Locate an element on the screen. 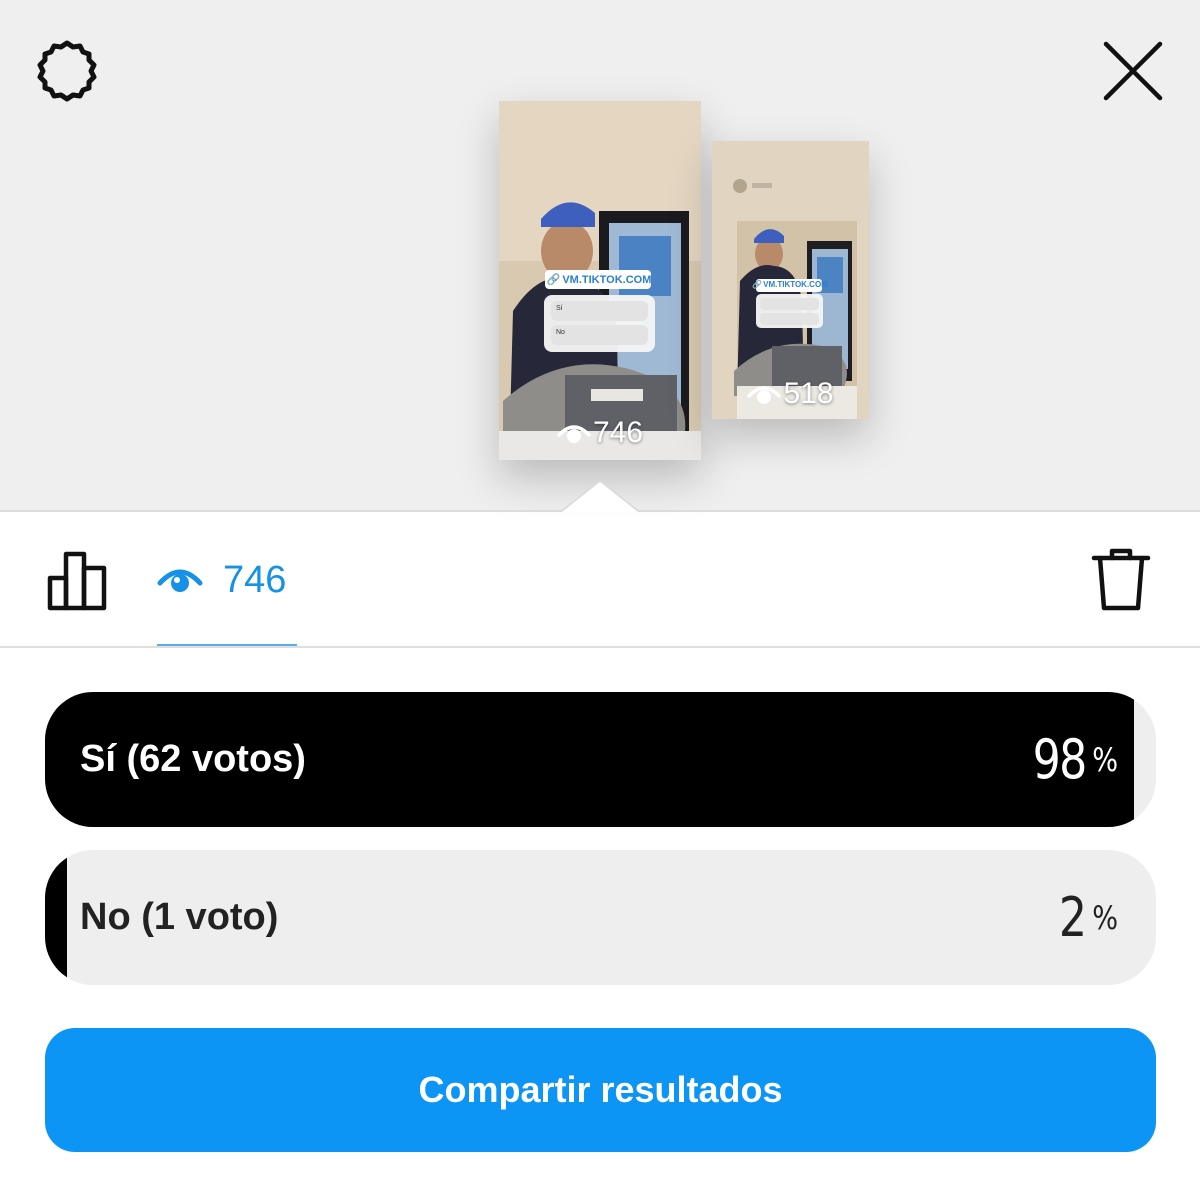 The image size is (1200, 1195). poll-option-percent: 98 % is located at coordinates (1070, 759).